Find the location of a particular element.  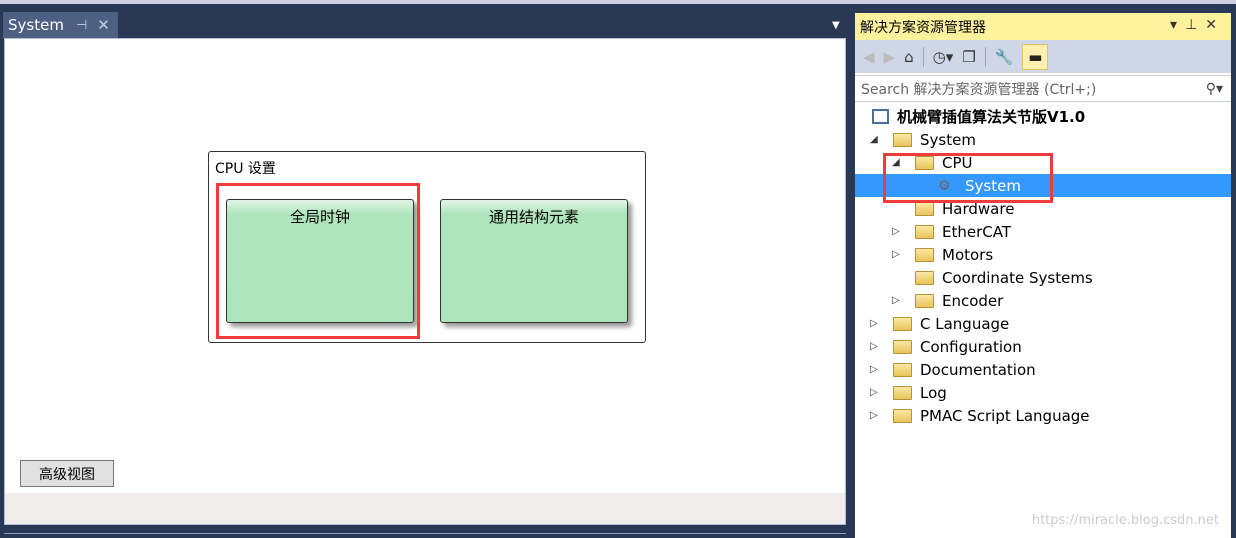

watermark: https://miracle.blog.csdn.net is located at coordinates (1125, 520).